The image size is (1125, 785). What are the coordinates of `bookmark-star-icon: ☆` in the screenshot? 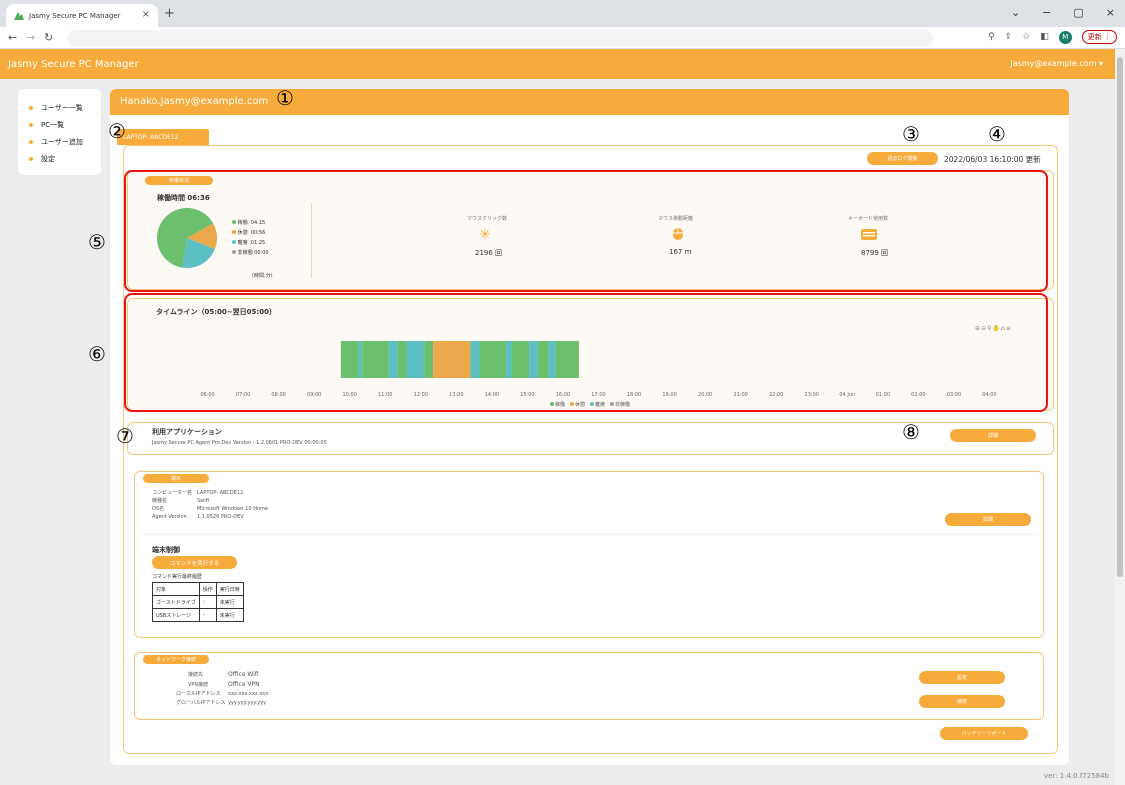 It's located at (1026, 37).